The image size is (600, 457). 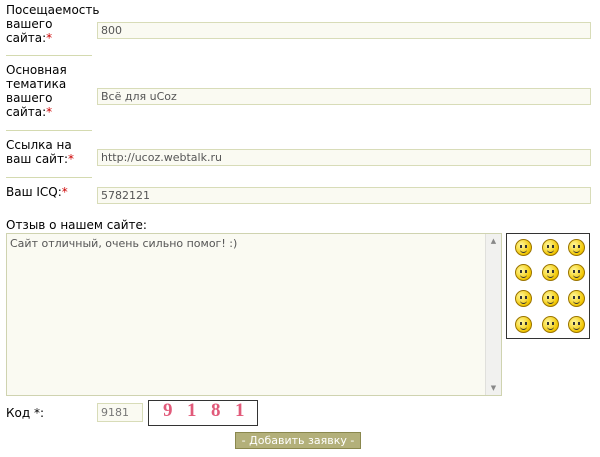 What do you see at coordinates (523, 298) in the screenshot?
I see `worried-smile-icon` at bounding box center [523, 298].